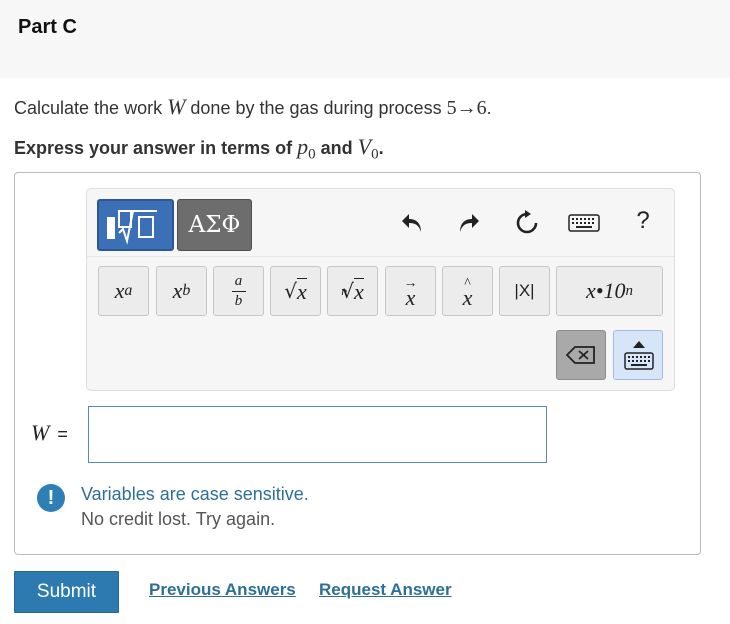 The width and height of the screenshot is (730, 624). Describe the element at coordinates (364, 146) in the screenshot. I see `instruction-var-v: V` at that location.